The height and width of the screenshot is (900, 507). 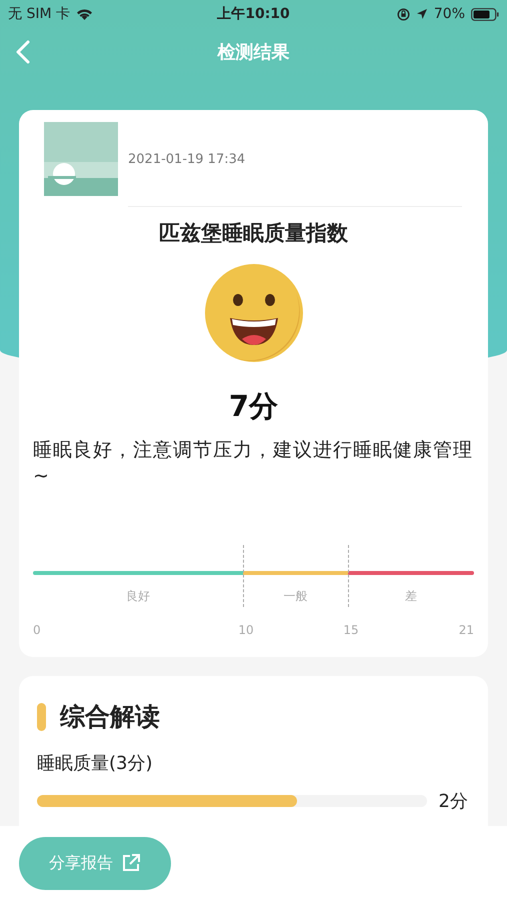 I want to click on smiley-face-icon, so click(x=254, y=313).